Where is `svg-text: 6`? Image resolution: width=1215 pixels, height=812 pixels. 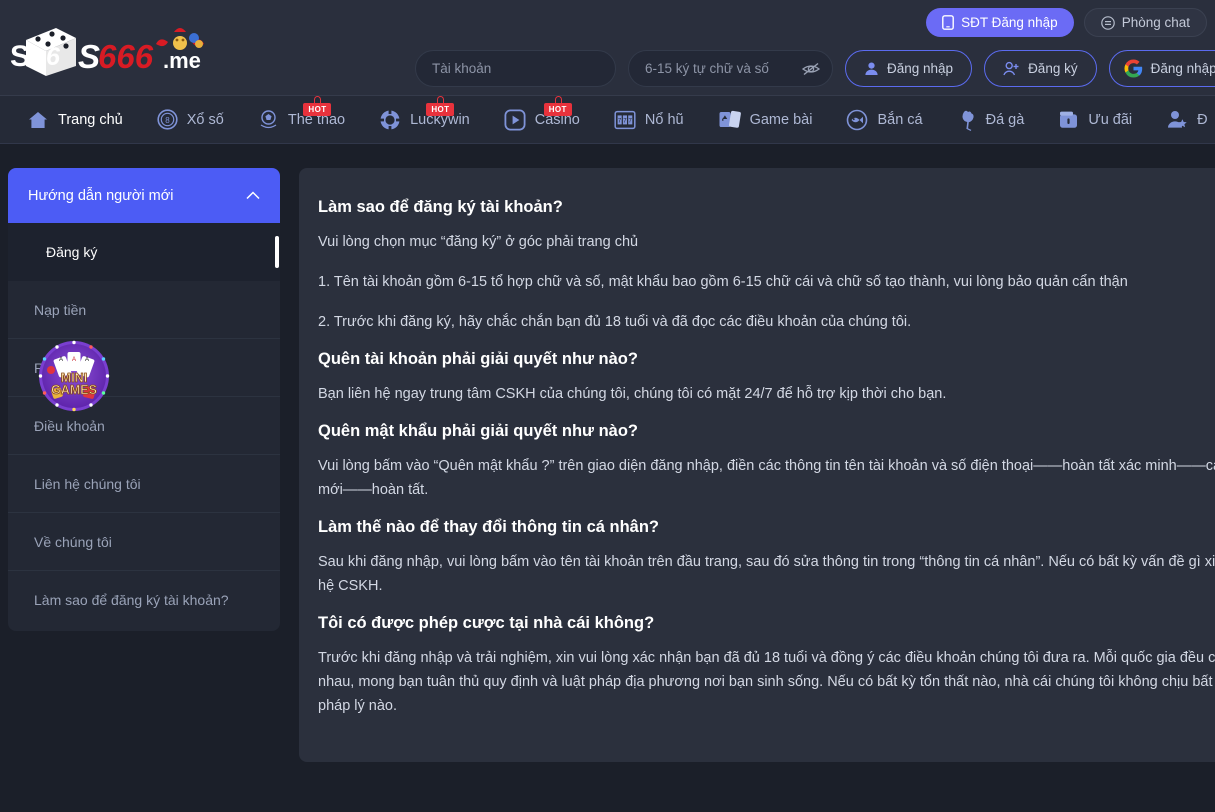
svg-text: 6 is located at coordinates (53, 57).